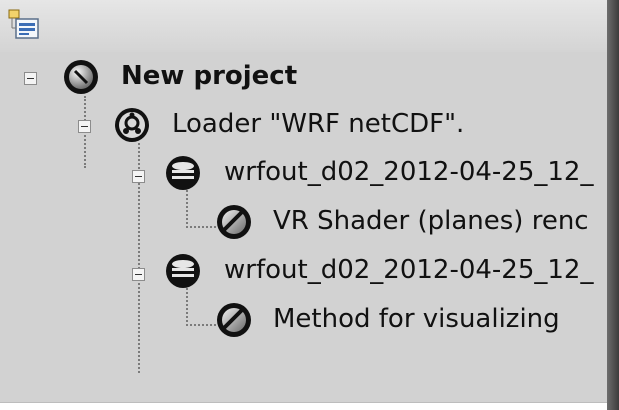 This screenshot has height=410, width=619. I want to click on project-node-icon, so click(81, 77).